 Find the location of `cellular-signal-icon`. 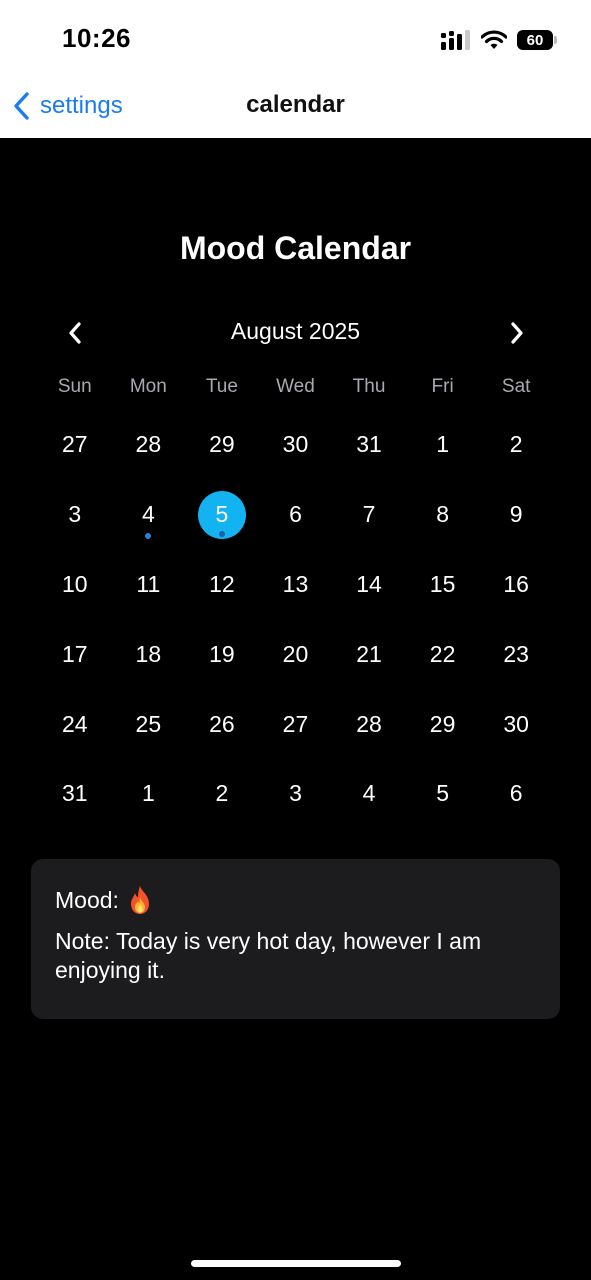

cellular-signal-icon is located at coordinates (455, 40).